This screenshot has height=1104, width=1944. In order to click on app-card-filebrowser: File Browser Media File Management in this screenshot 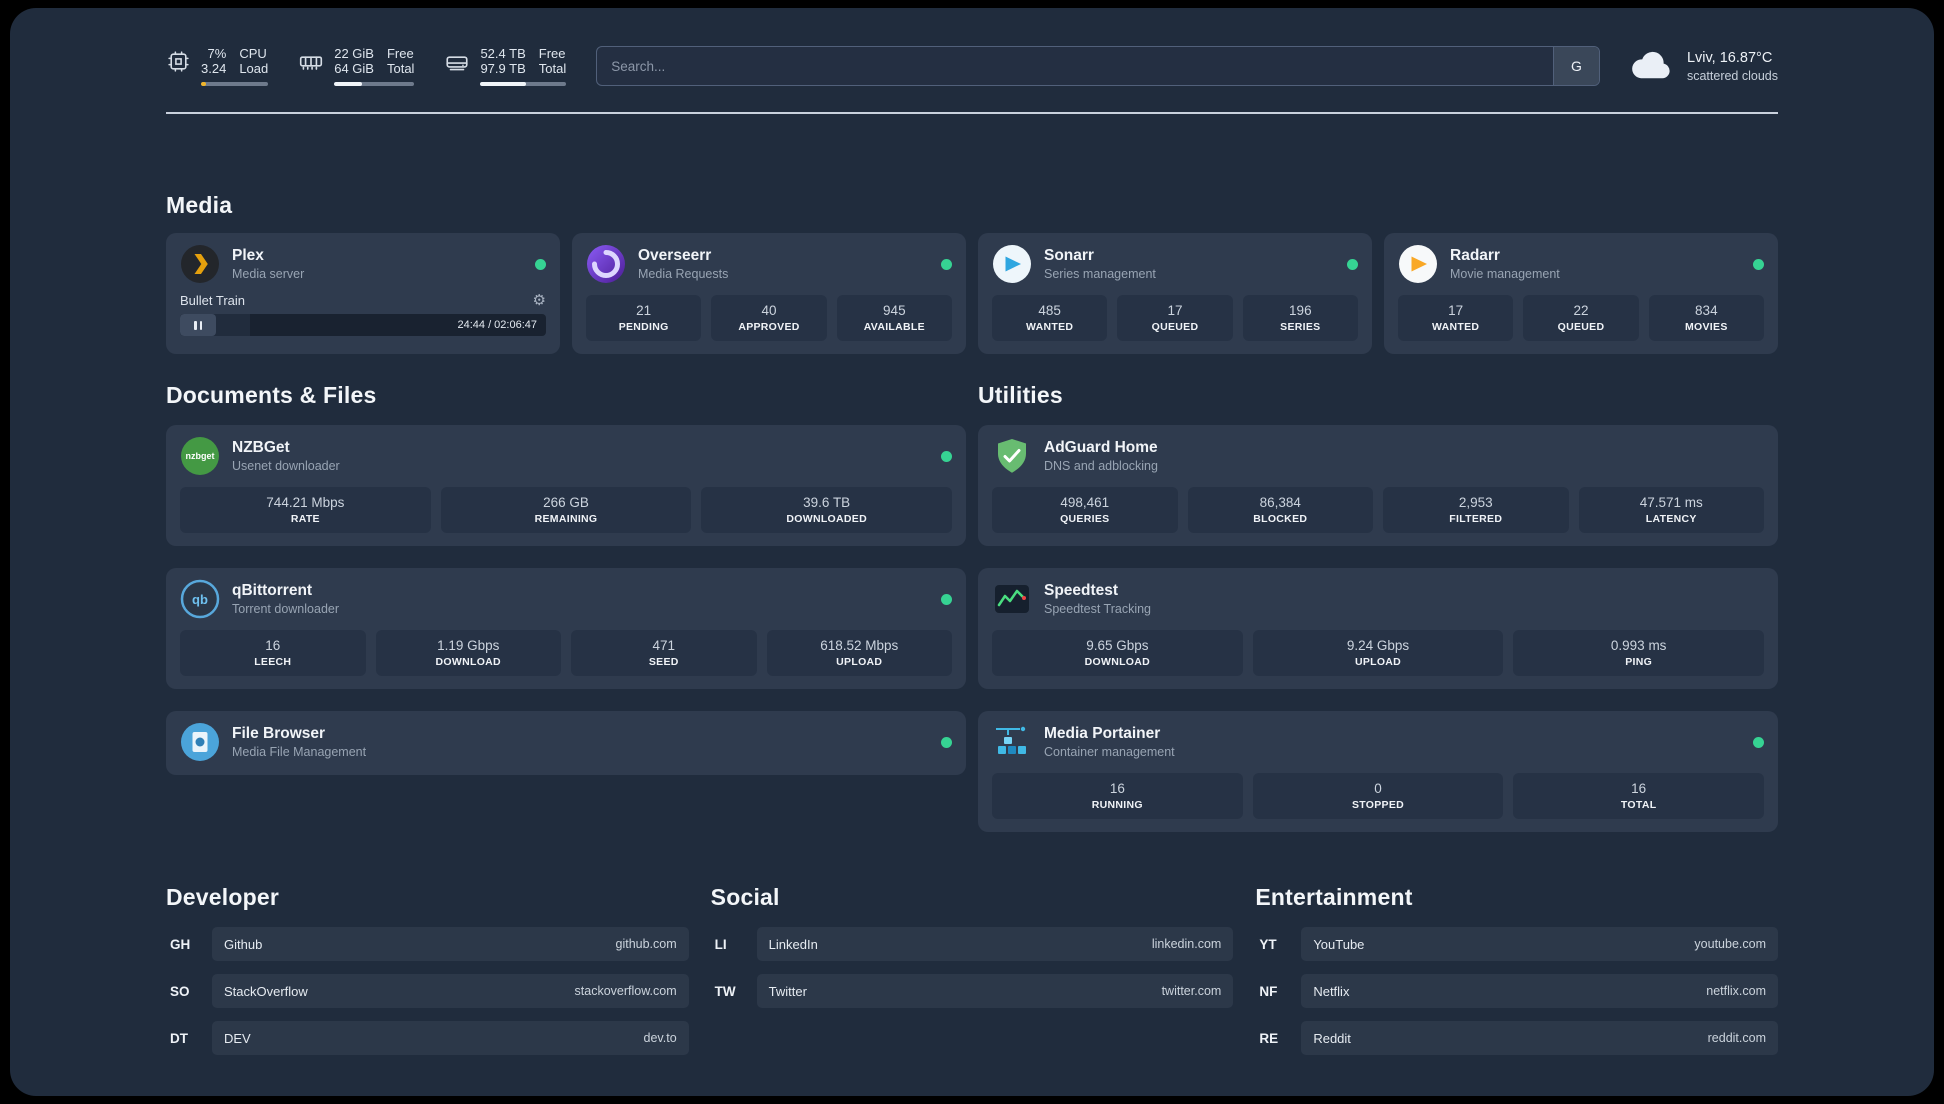, I will do `click(566, 743)`.